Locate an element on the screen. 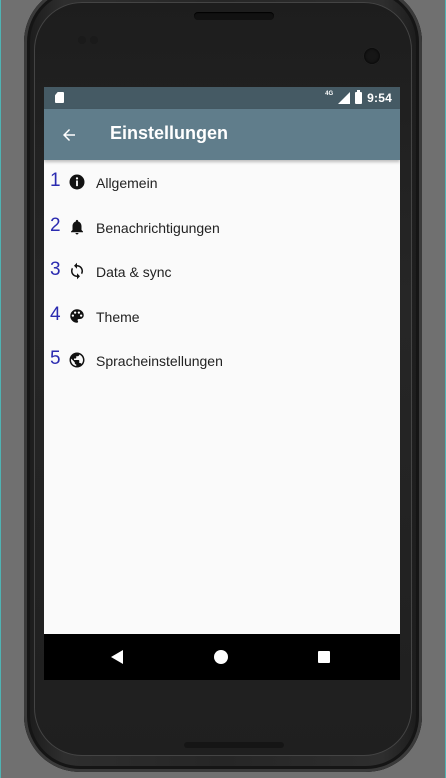 The width and height of the screenshot is (446, 778). bottom-speaker is located at coordinates (234, 745).